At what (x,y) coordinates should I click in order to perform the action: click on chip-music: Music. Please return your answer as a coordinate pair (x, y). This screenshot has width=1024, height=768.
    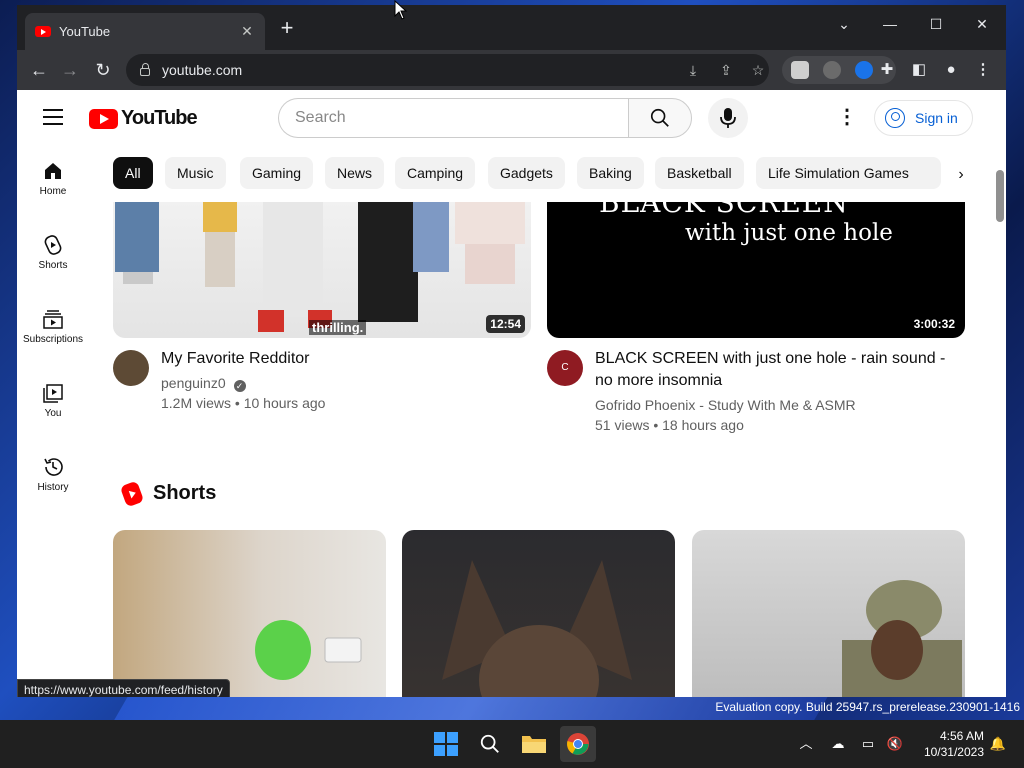
    Looking at the image, I should click on (195, 173).